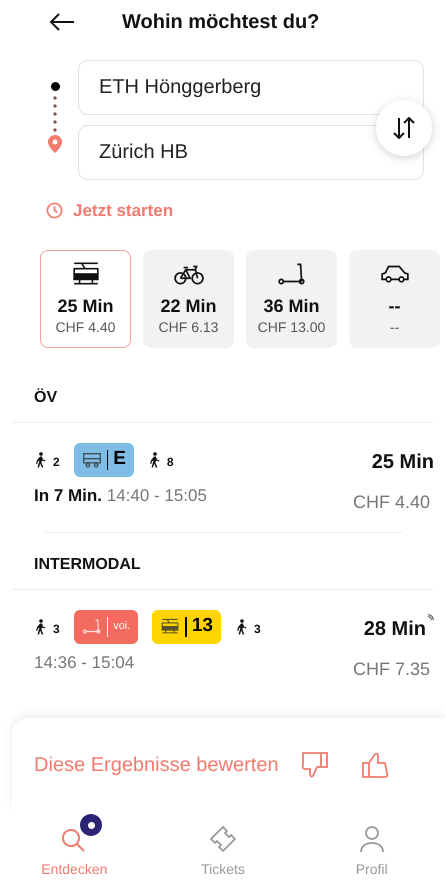  Describe the element at coordinates (391, 502) in the screenshot. I see `trip-price: CHF 4.40` at that location.